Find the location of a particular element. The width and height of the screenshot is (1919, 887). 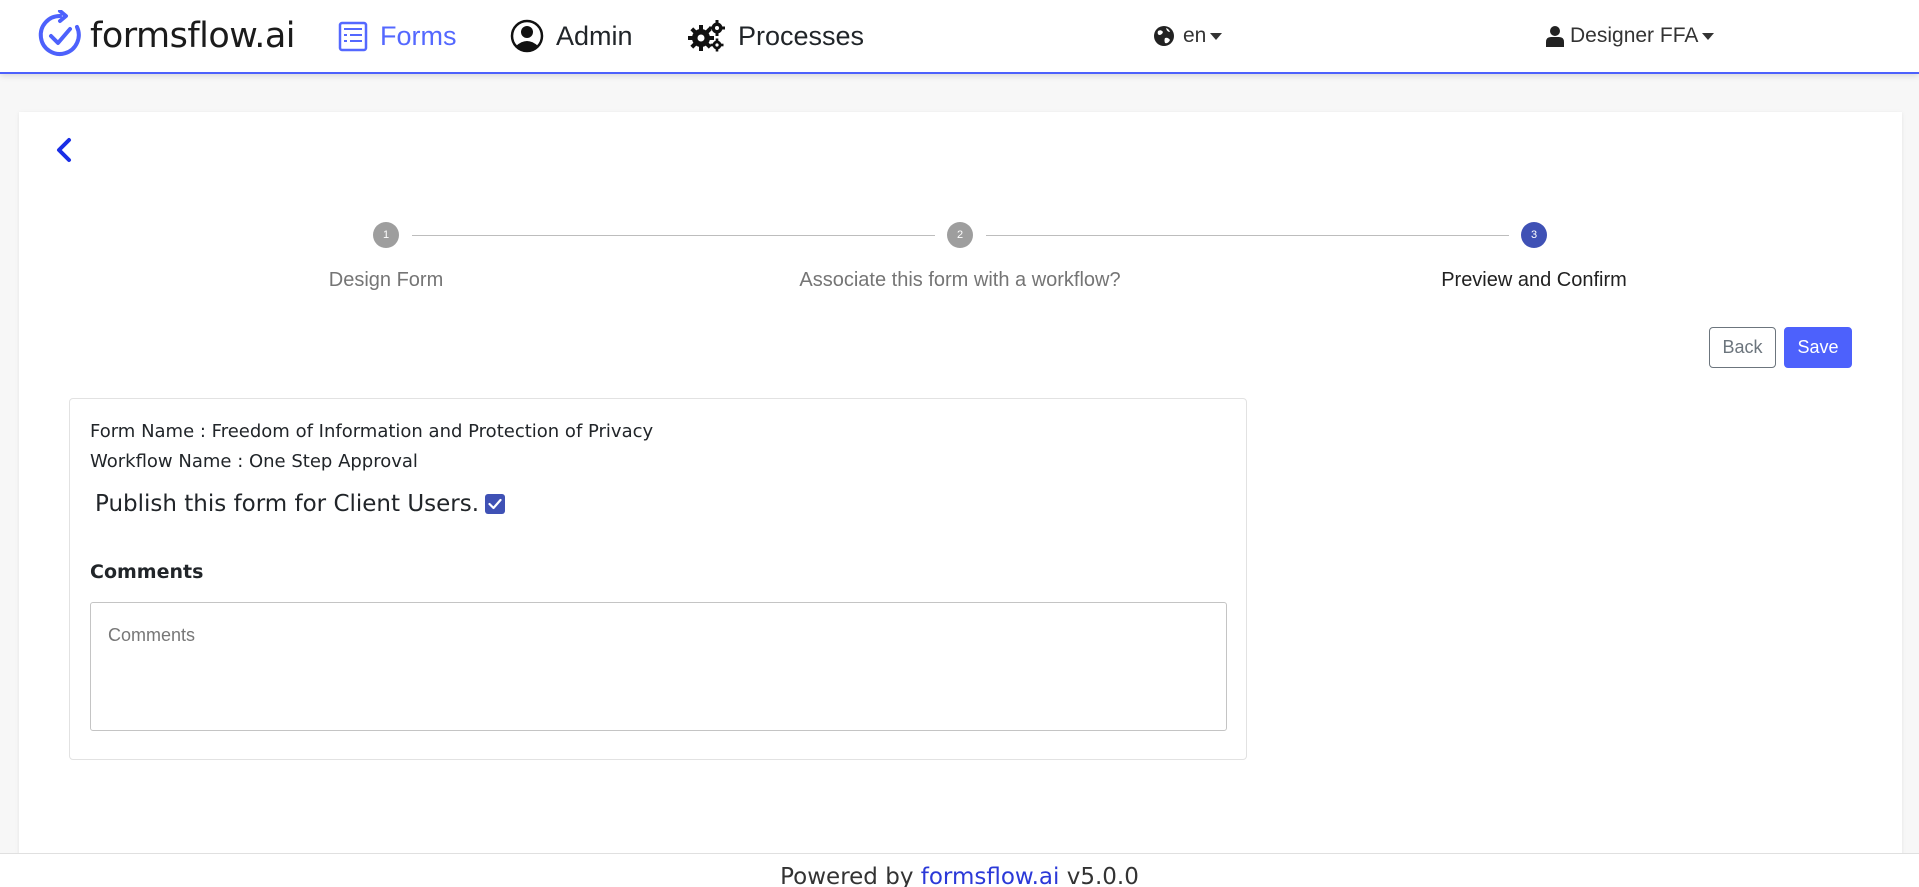

language-value: en is located at coordinates (1195, 35).